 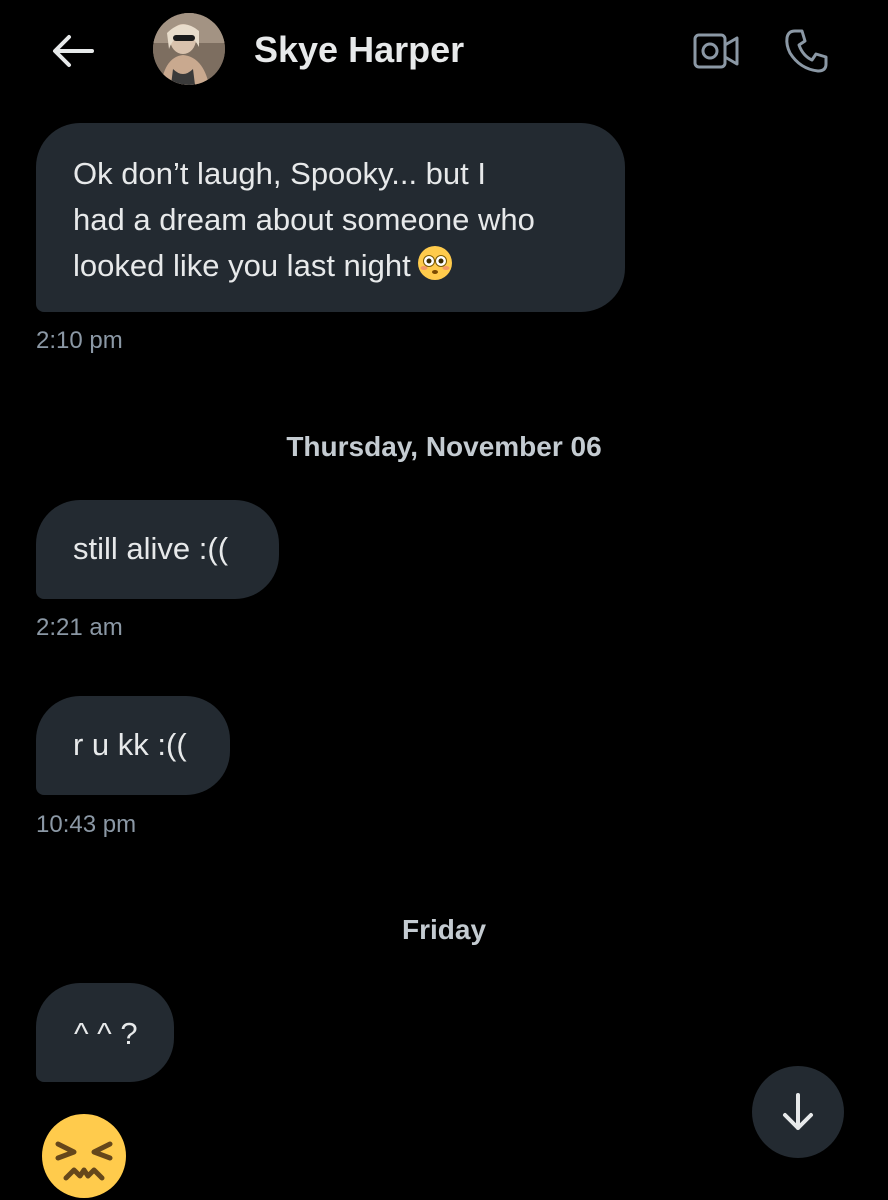 I want to click on arrow-left-icon, so click(x=73, y=51).